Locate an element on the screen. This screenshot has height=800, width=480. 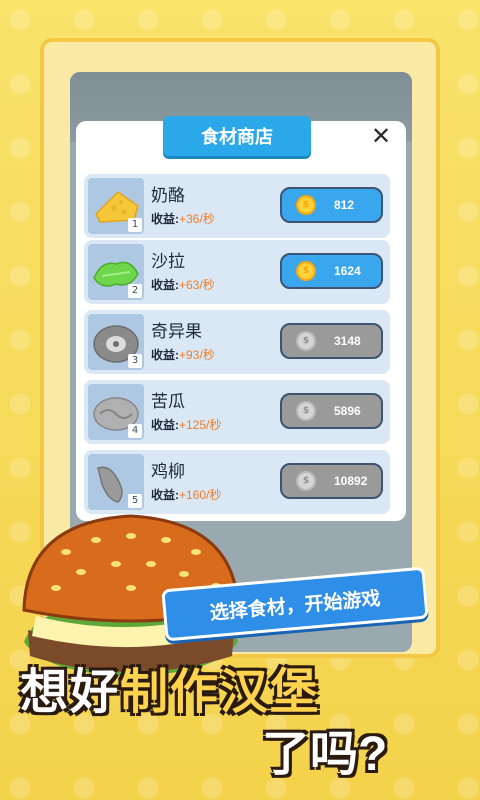
headline-line-1: 想好制作汉堡 is located at coordinates (240, 687).